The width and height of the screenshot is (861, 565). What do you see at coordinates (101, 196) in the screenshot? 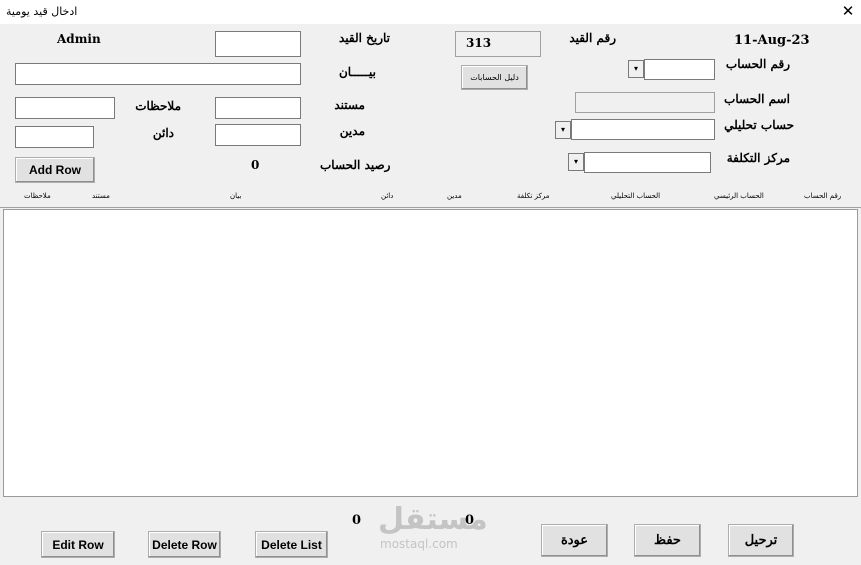
I see `column-header-document: مستند` at bounding box center [101, 196].